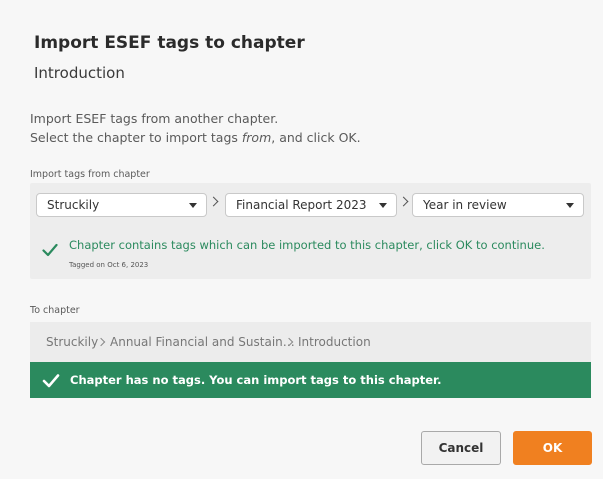 This screenshot has width=603, height=479. I want to click on select-value: Struckily, so click(73, 205).